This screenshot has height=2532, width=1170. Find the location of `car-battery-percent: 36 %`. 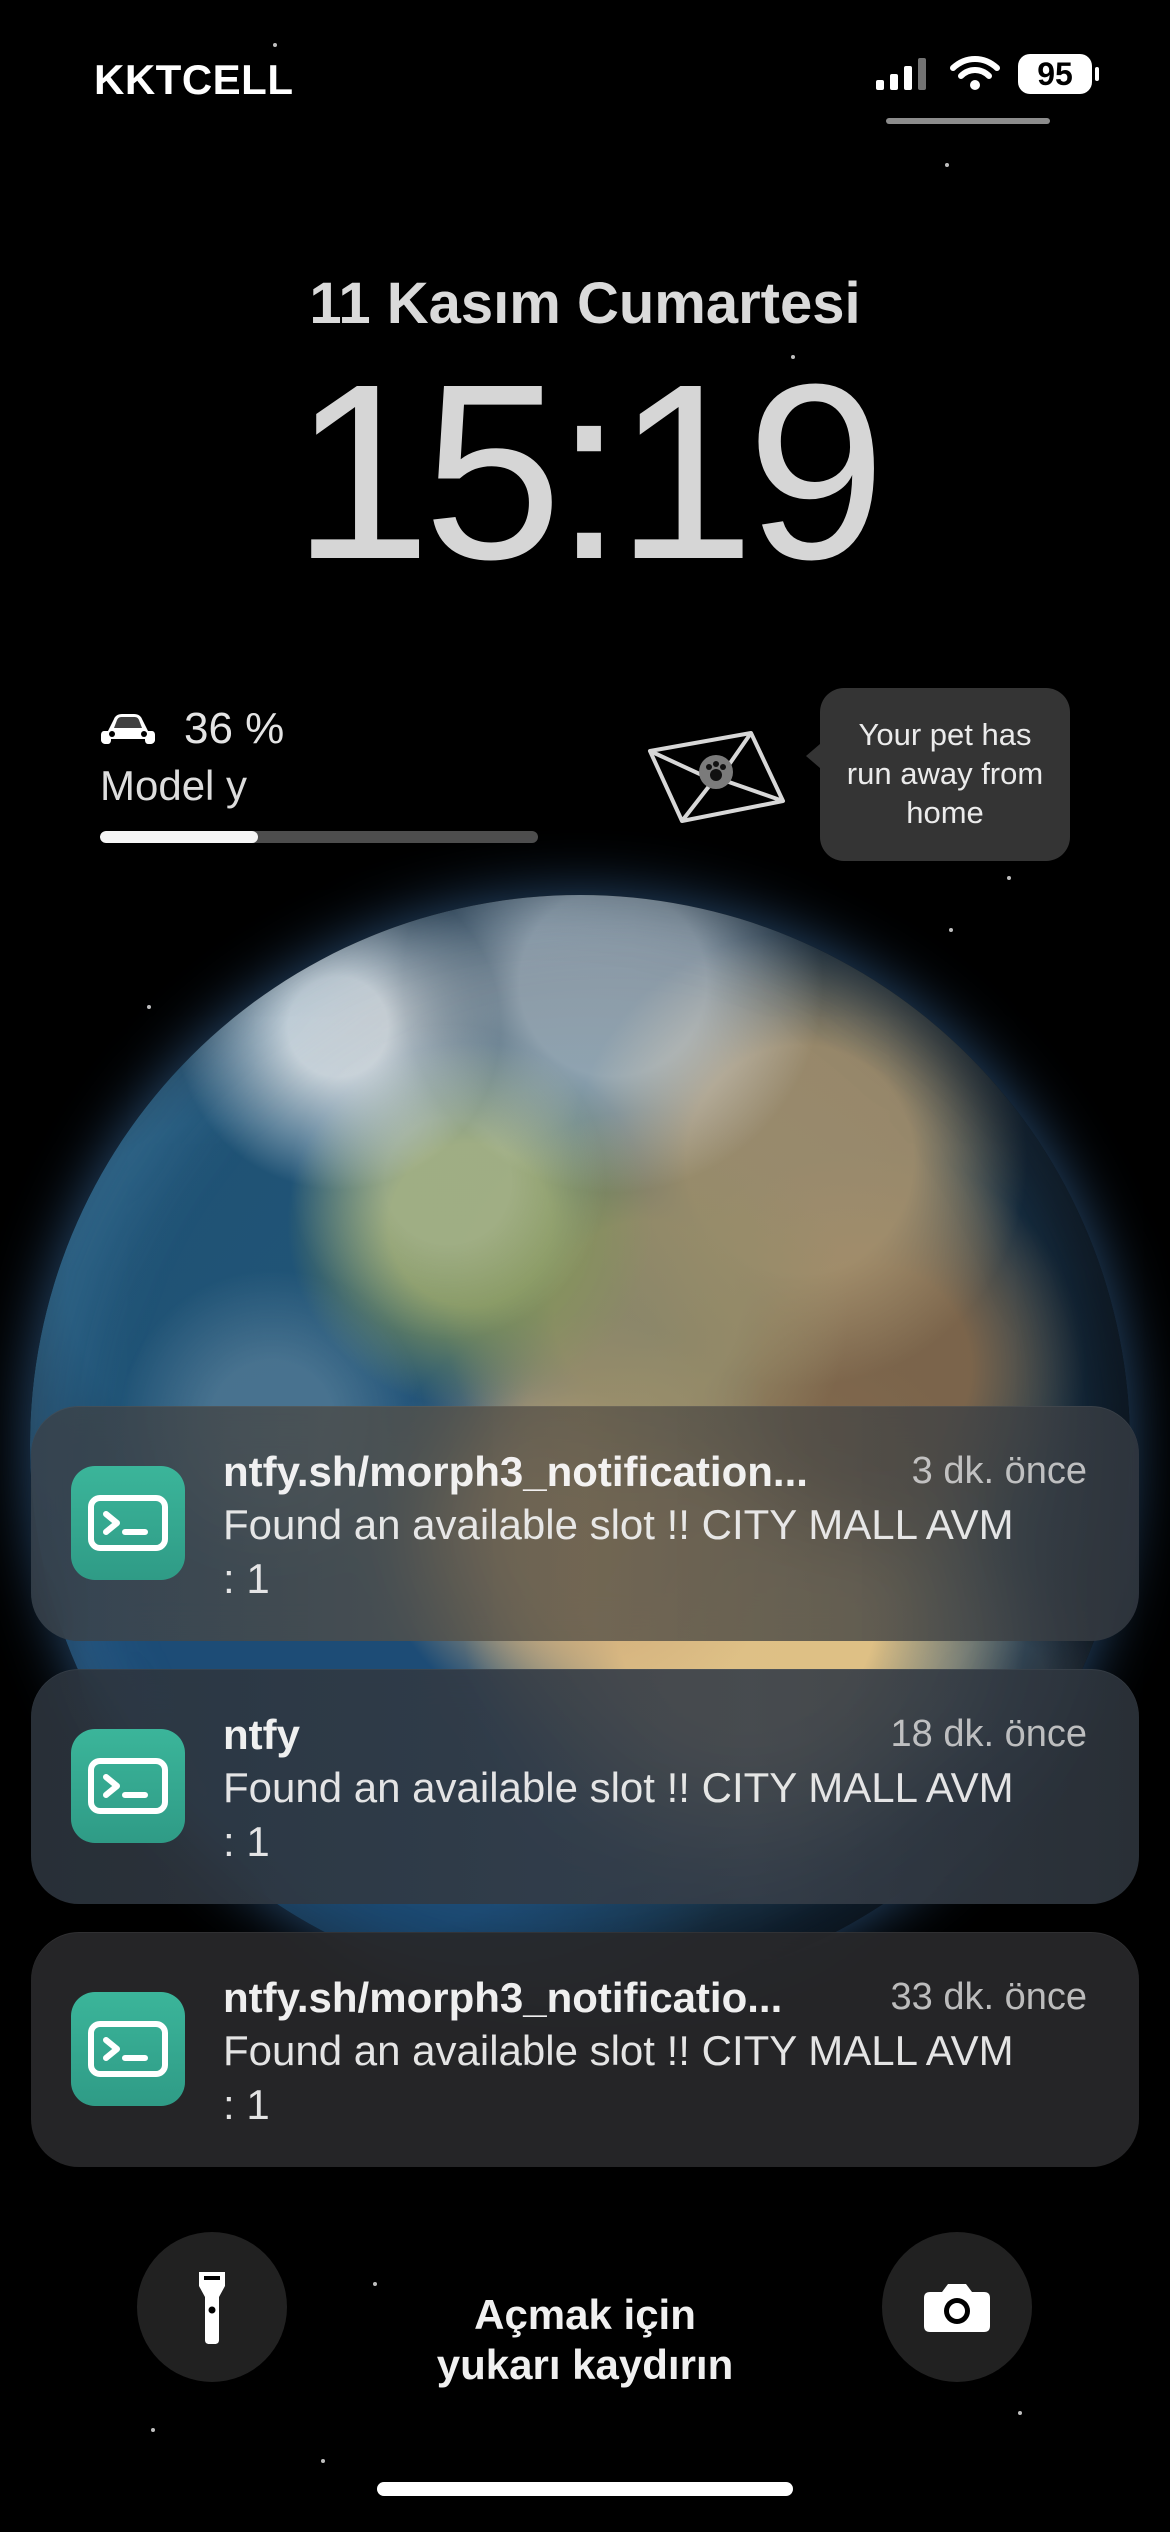

car-battery-percent: 36 % is located at coordinates (234, 728).